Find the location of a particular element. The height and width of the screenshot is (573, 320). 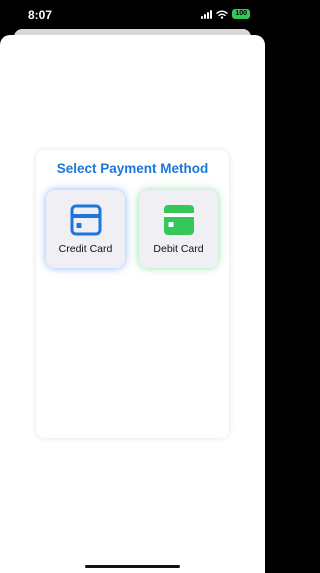

cellular-signal-icon is located at coordinates (207, 14).